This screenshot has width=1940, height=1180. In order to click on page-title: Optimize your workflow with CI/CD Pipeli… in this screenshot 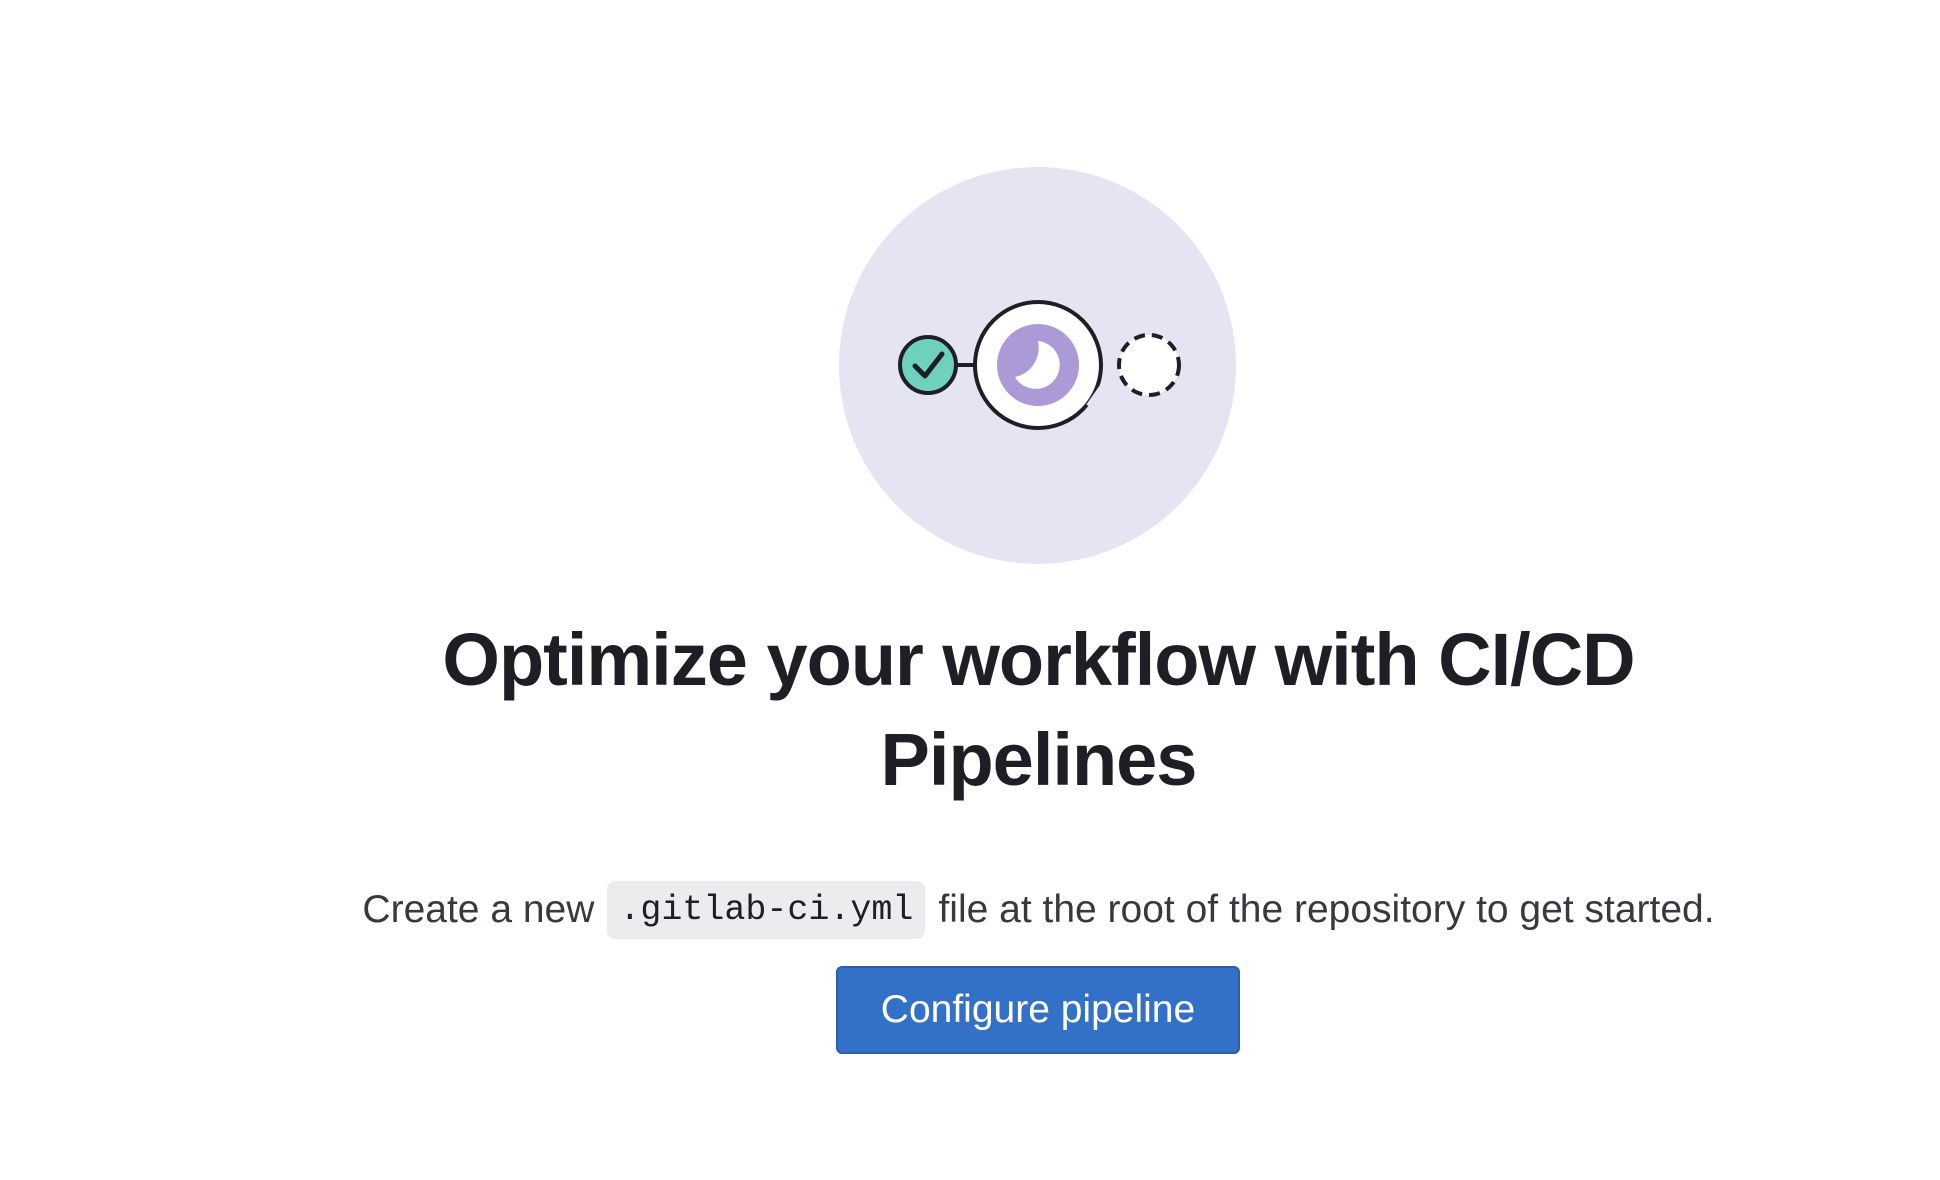, I will do `click(1038, 709)`.